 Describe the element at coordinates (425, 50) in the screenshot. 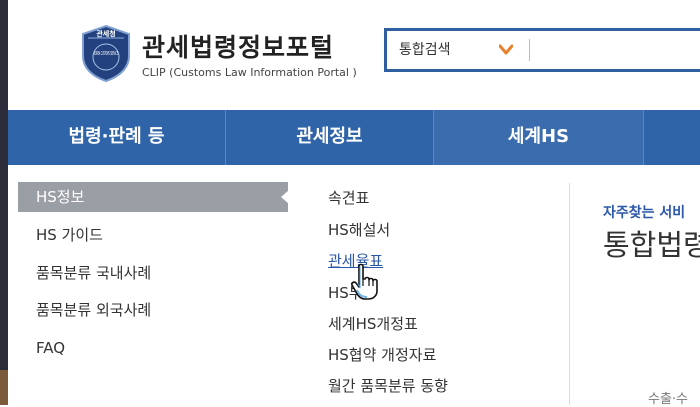

I see `search-scope-select: 통합검색` at that location.